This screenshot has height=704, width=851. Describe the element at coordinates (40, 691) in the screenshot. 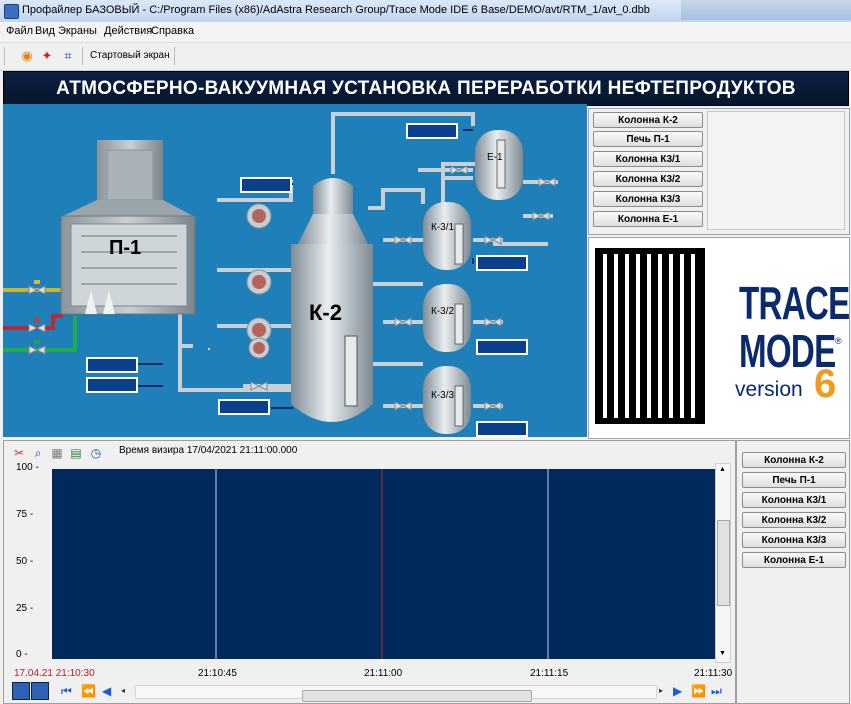

I see `trend-config-icon` at that location.